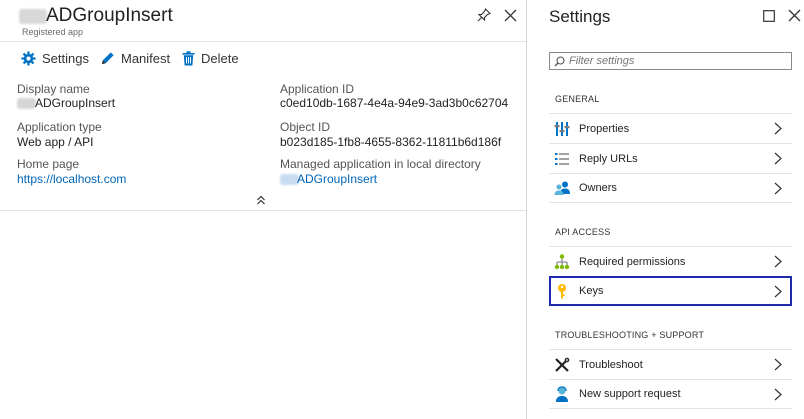  Describe the element at coordinates (55, 142) in the screenshot. I see `app-type-value: Web app / API` at that location.